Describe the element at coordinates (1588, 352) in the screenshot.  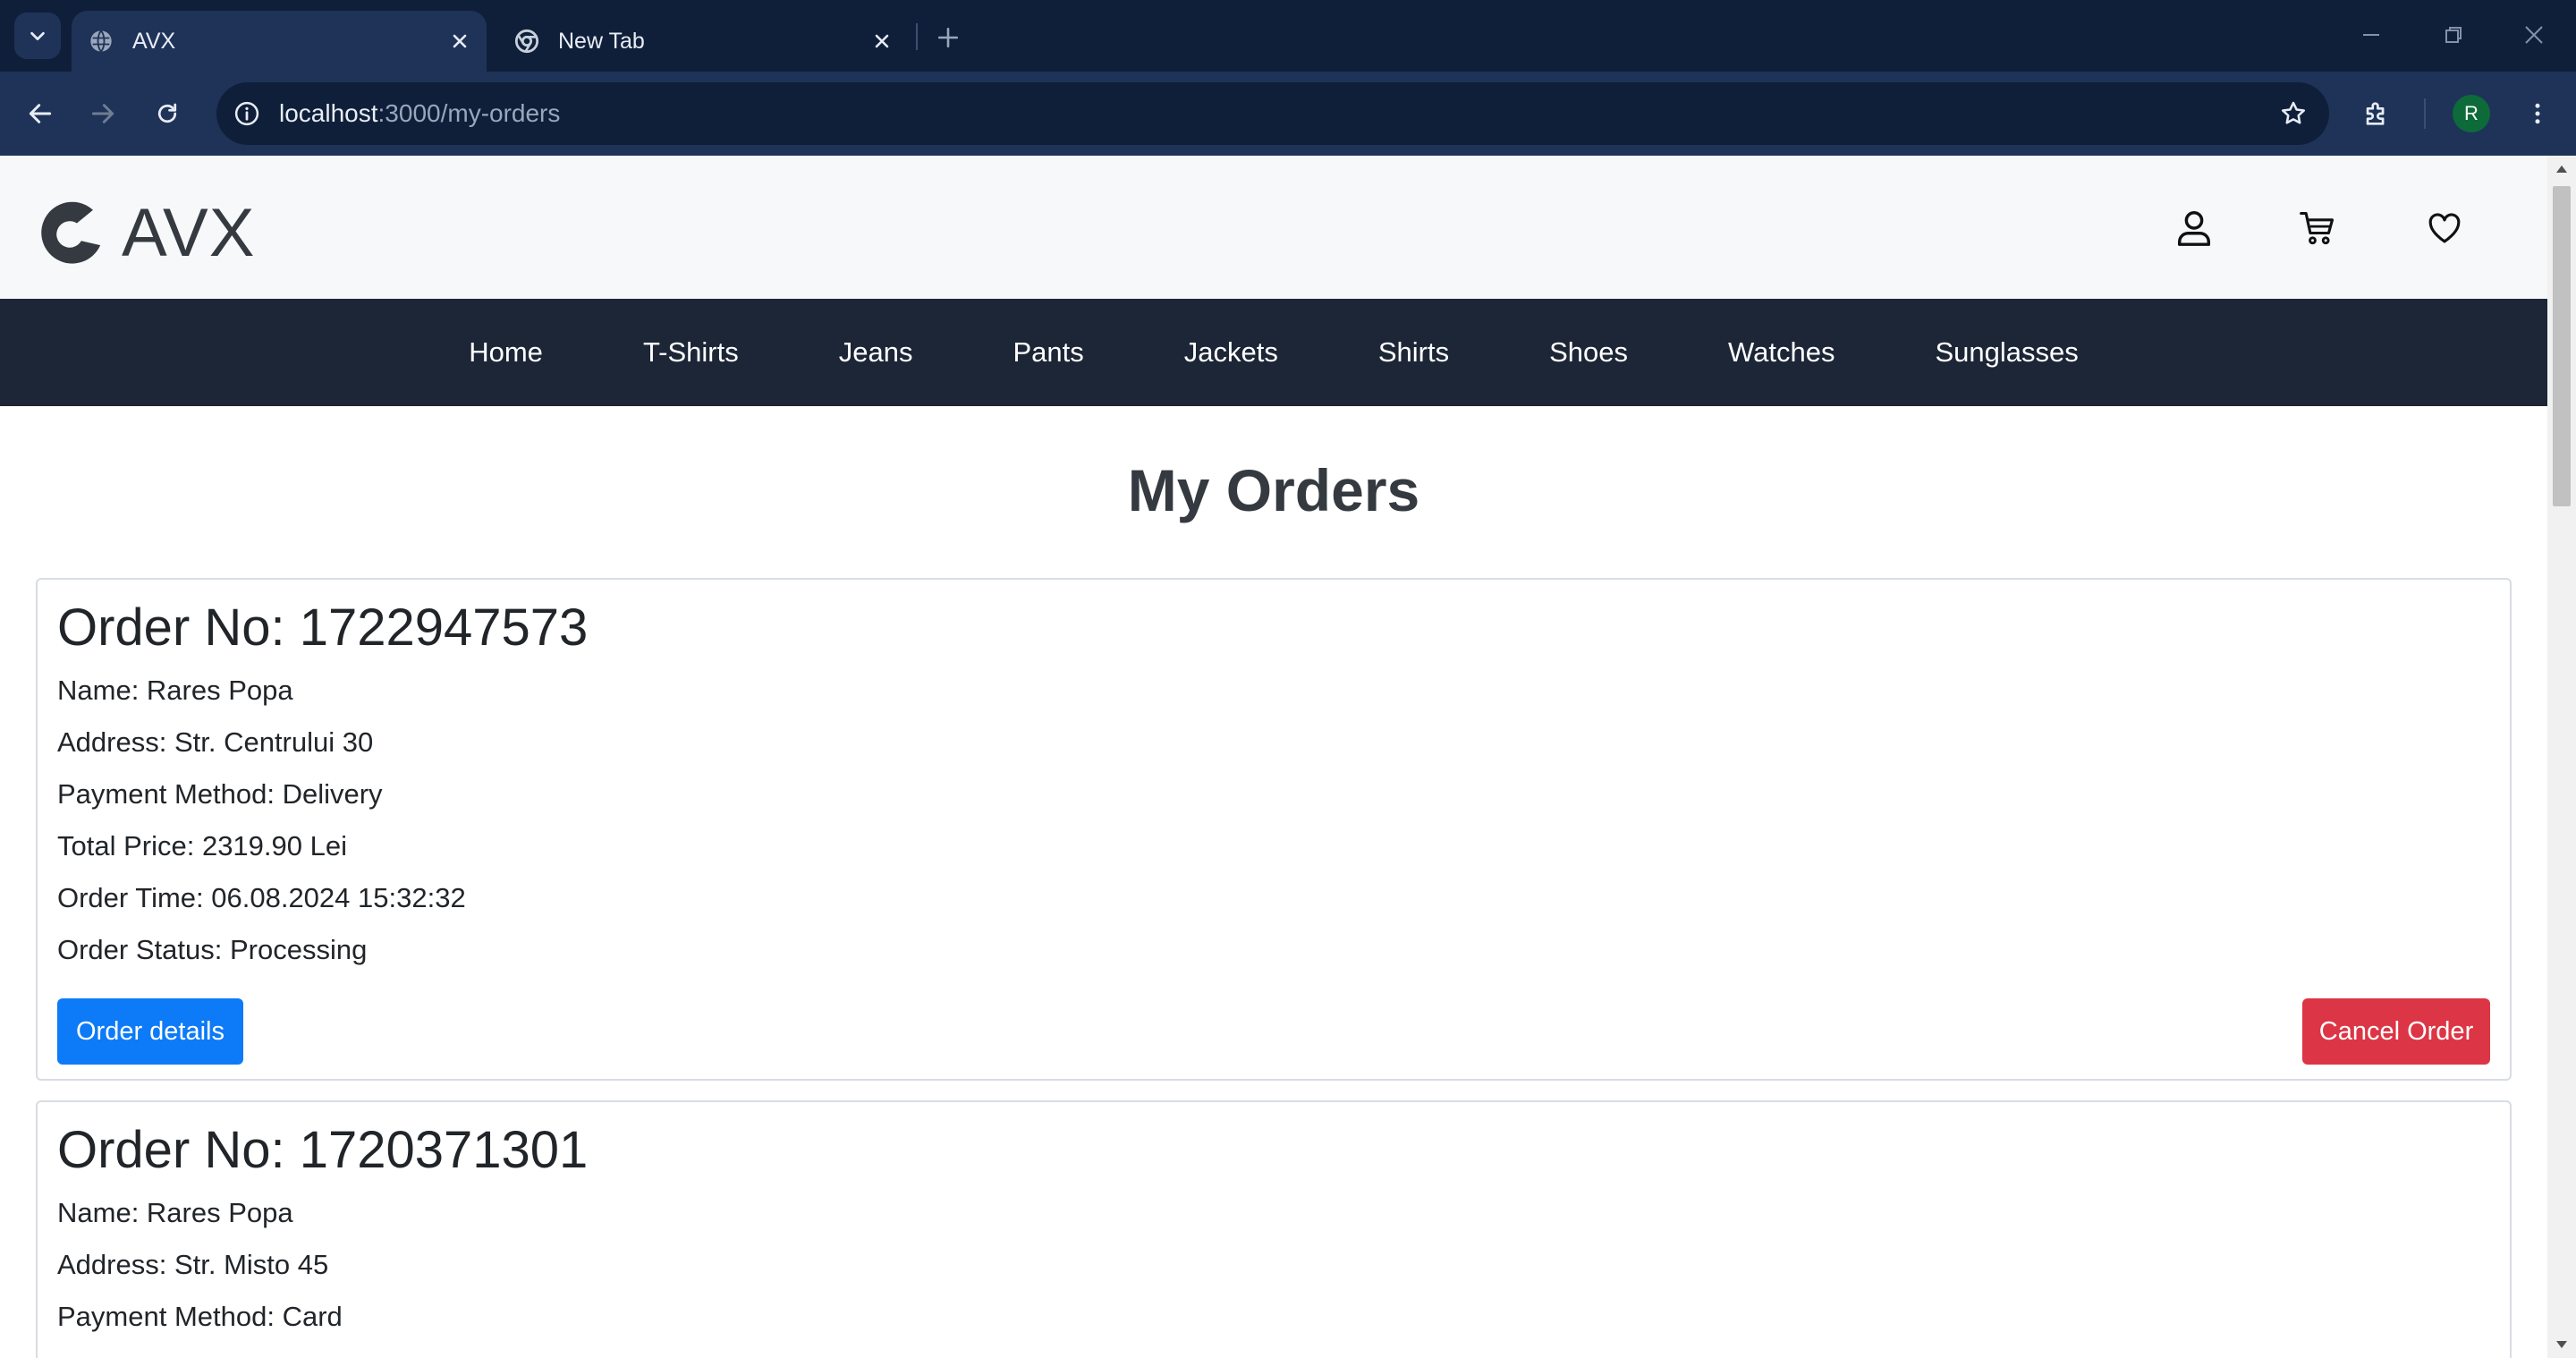
I see `nav-link-shoes: Shoes` at that location.